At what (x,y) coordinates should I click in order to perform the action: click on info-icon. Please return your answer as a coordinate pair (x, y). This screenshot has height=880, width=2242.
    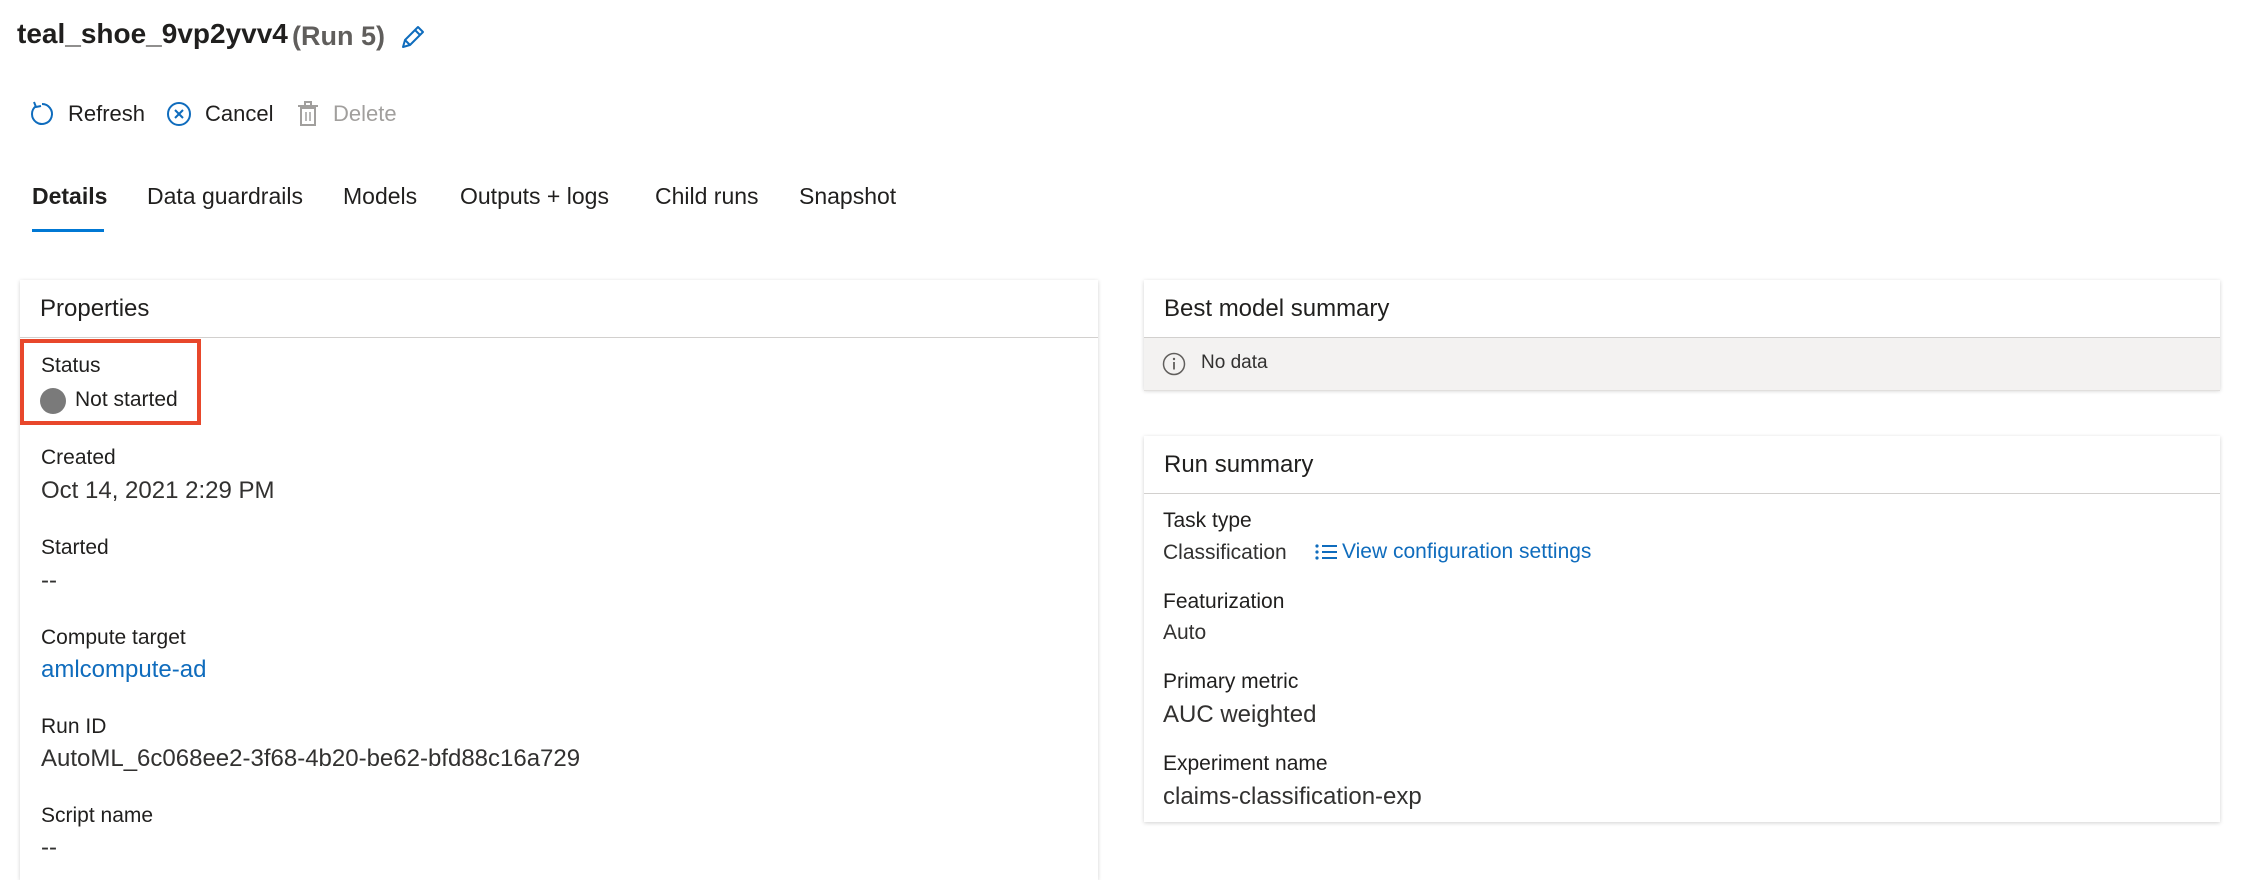
    Looking at the image, I should click on (1174, 364).